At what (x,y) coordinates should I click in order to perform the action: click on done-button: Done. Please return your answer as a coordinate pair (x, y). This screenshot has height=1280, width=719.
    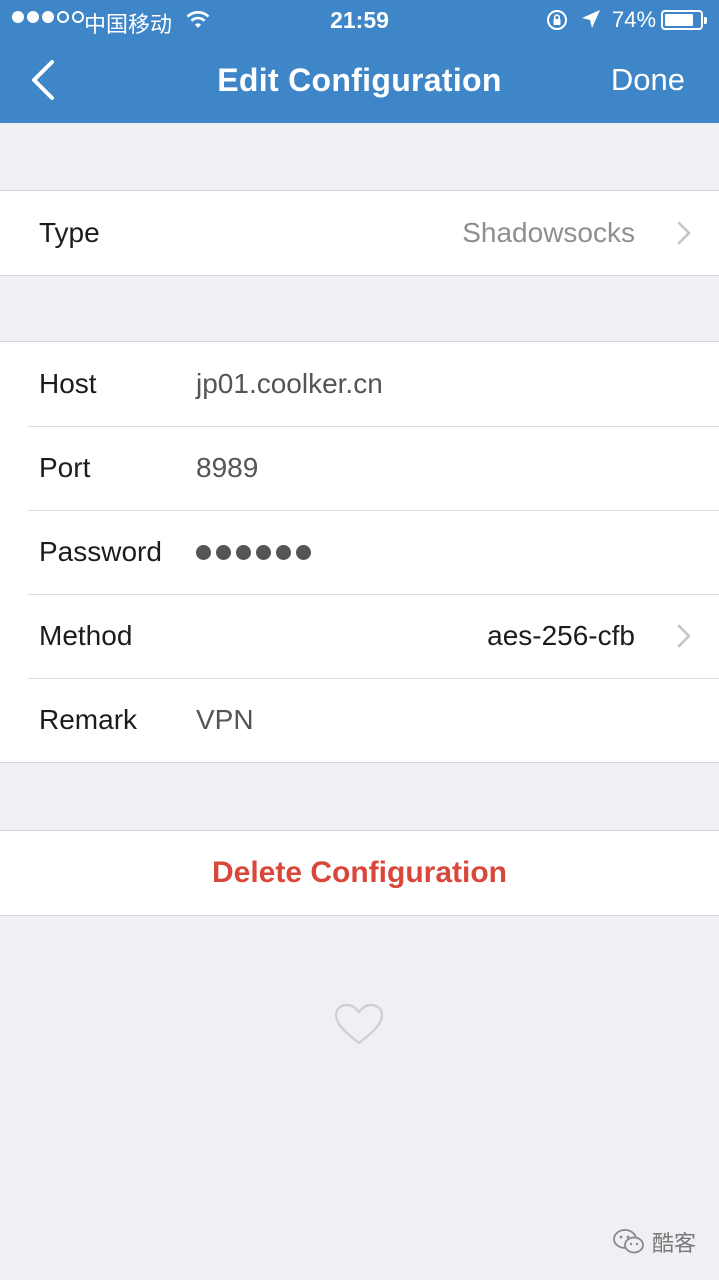
    Looking at the image, I should click on (648, 80).